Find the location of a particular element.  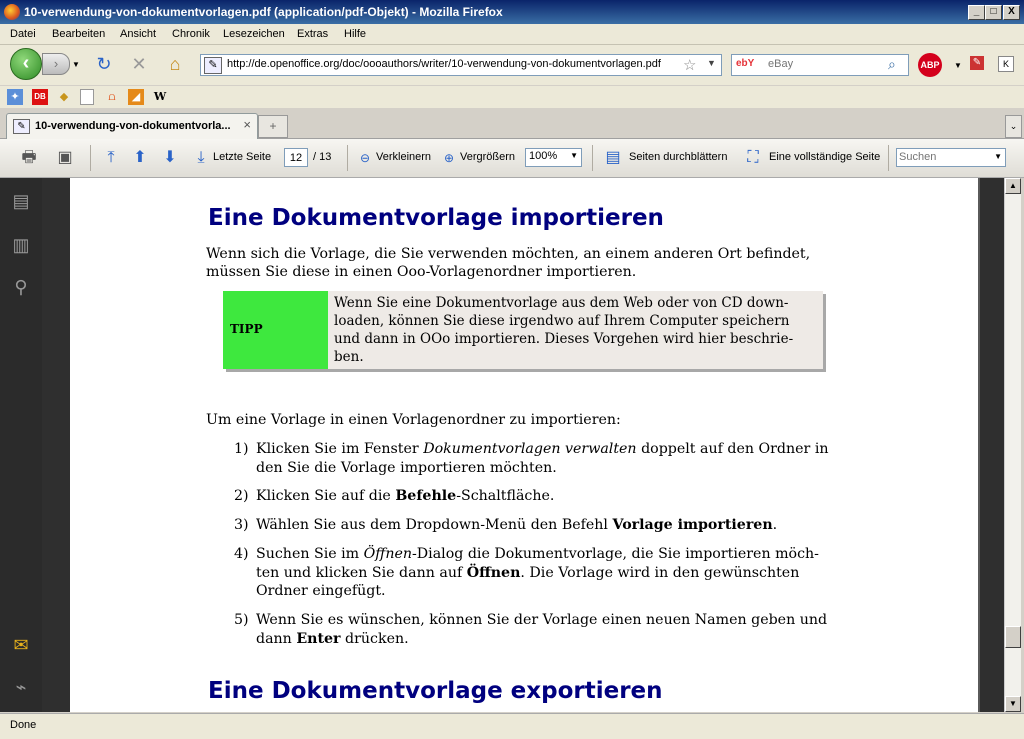

pdf-search-field: ▼ is located at coordinates (951, 157).